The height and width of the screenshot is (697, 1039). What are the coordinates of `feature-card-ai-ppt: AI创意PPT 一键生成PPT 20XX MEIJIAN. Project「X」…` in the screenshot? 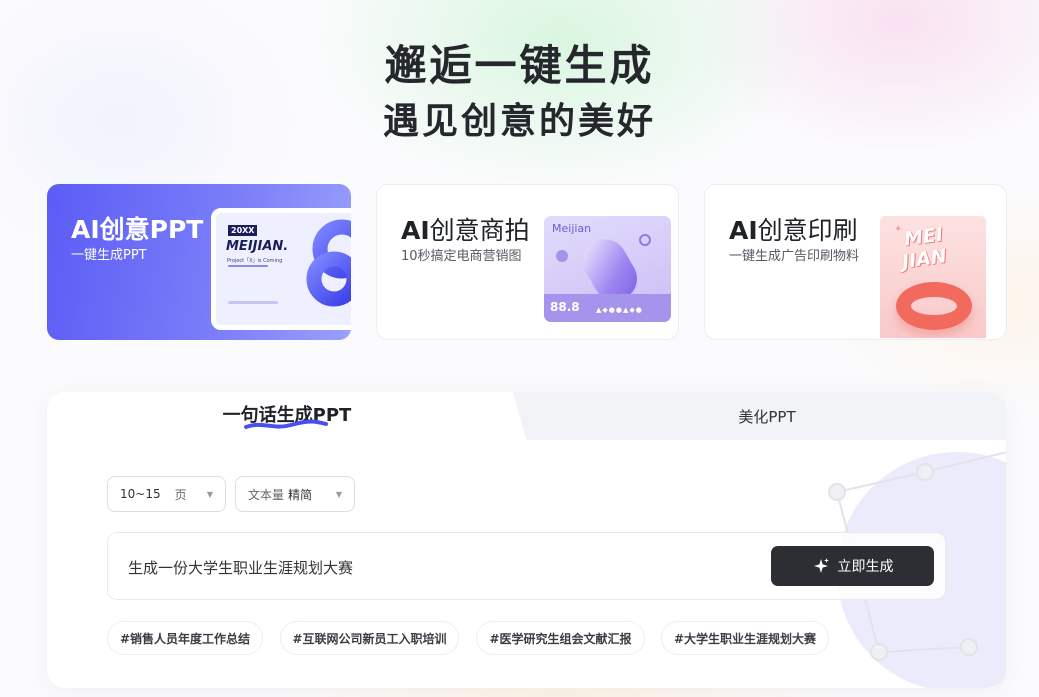 It's located at (199, 262).